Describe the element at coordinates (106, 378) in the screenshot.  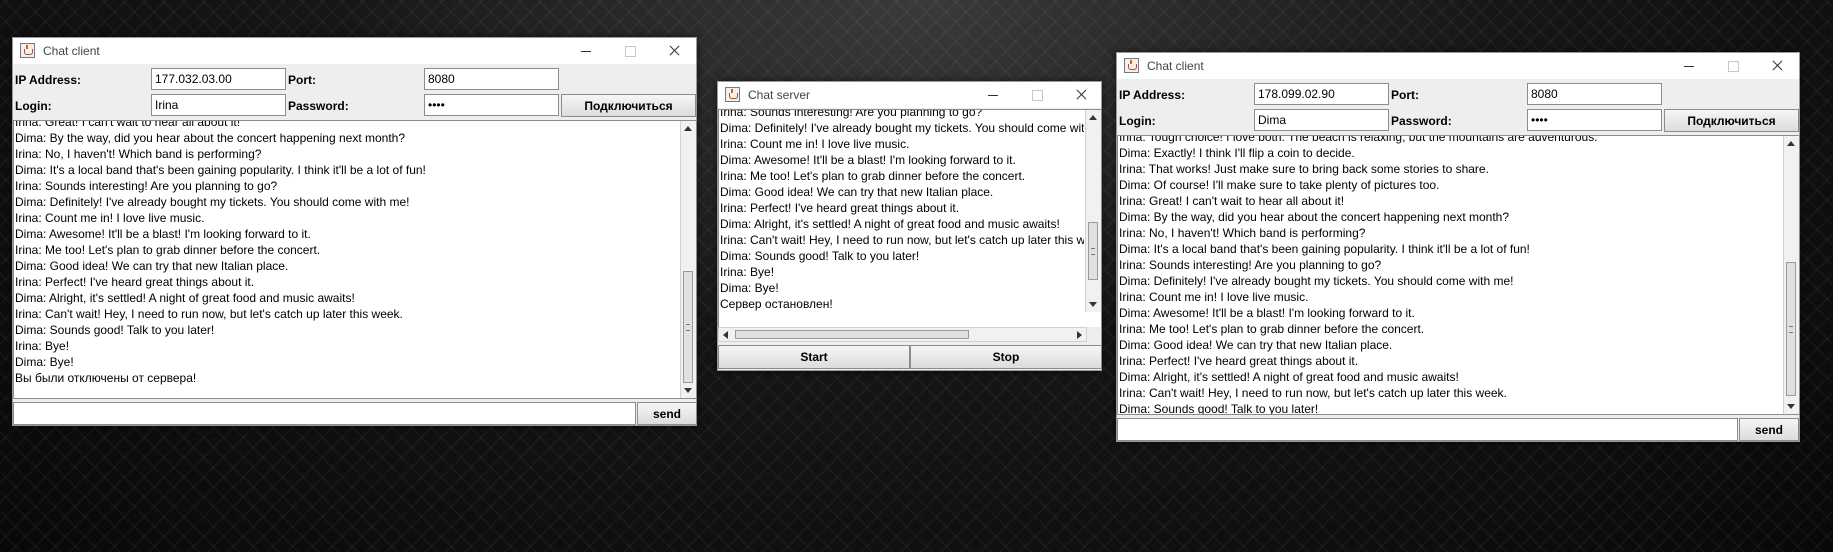
I see `chat-message: Вы были отключены от сервера!` at that location.